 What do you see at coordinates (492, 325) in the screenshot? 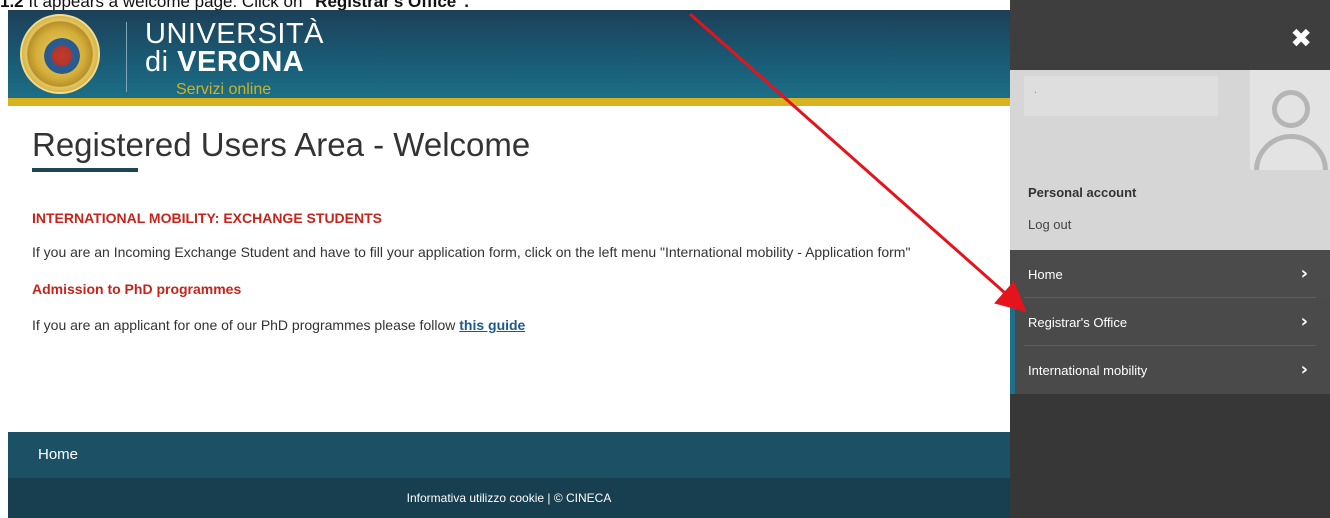
I see `this-guide-link: this guide` at bounding box center [492, 325].